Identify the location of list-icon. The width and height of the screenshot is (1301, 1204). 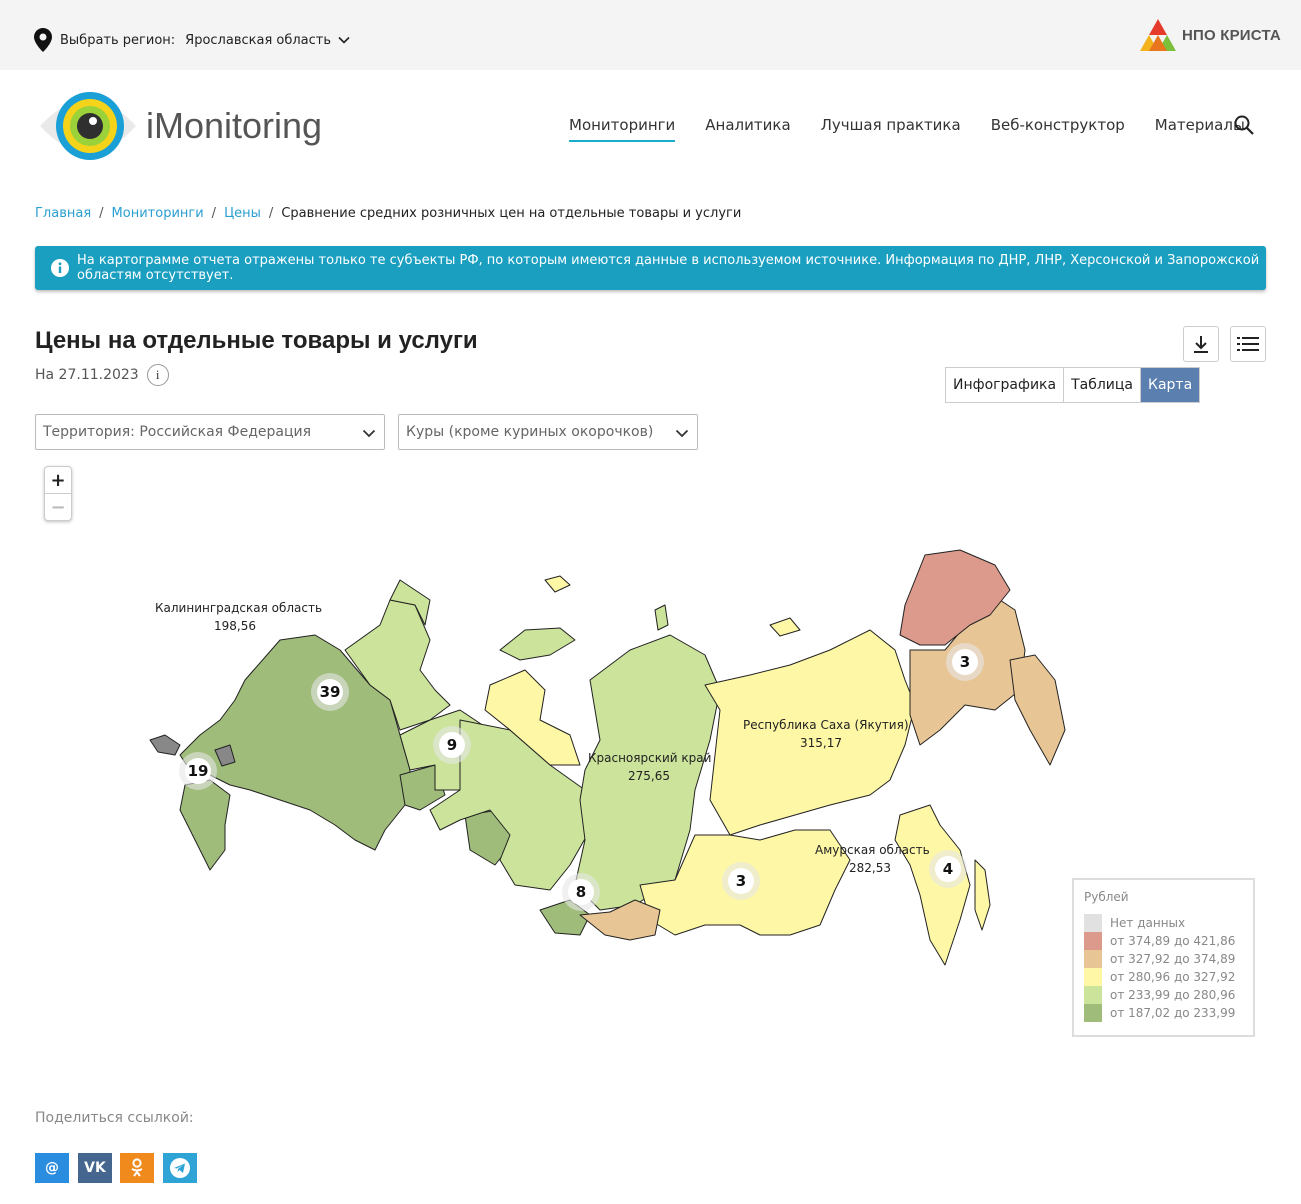
(1248, 344).